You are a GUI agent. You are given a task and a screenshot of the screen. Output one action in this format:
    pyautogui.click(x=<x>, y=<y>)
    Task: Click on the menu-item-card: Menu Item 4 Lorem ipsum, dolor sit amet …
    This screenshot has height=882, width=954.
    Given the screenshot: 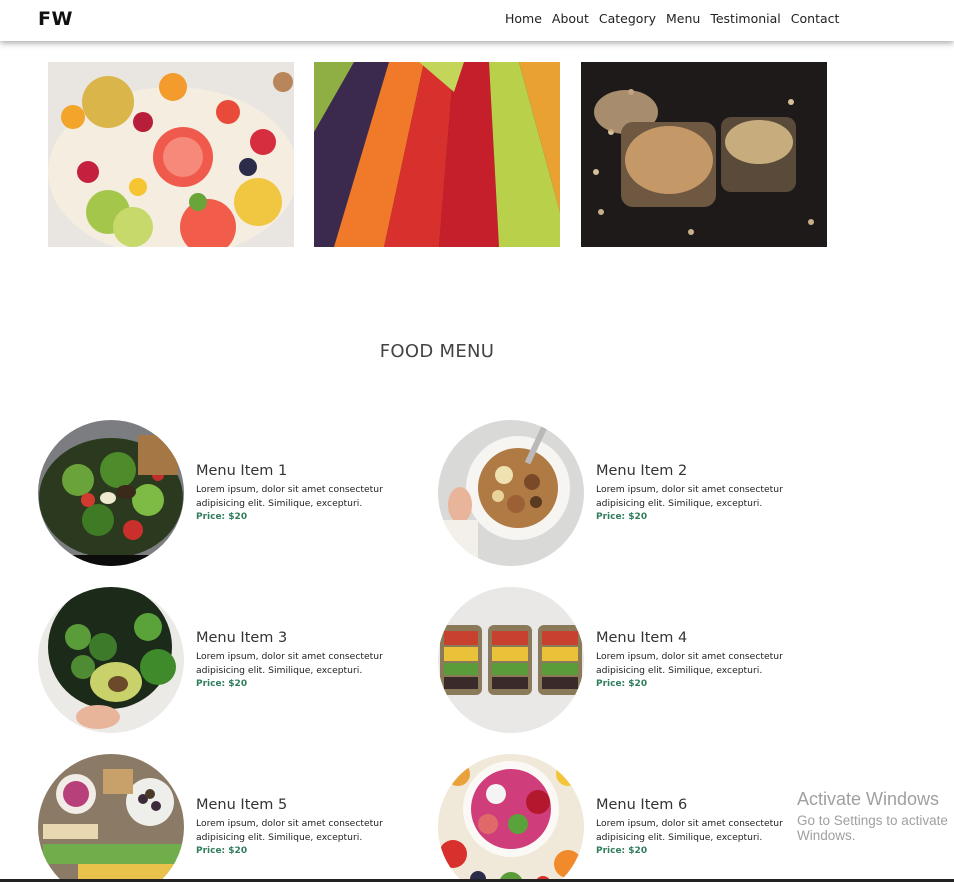 What is the action you would take?
    pyautogui.click(x=628, y=662)
    